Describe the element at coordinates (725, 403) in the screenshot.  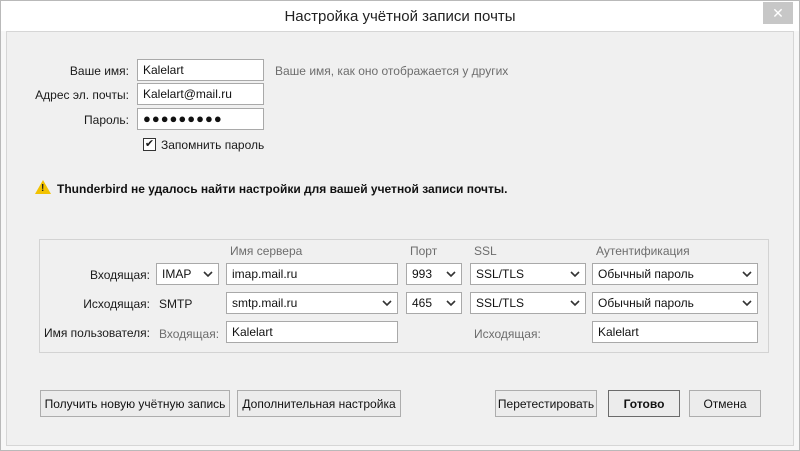
I see `cancel-button: Отмена` at that location.